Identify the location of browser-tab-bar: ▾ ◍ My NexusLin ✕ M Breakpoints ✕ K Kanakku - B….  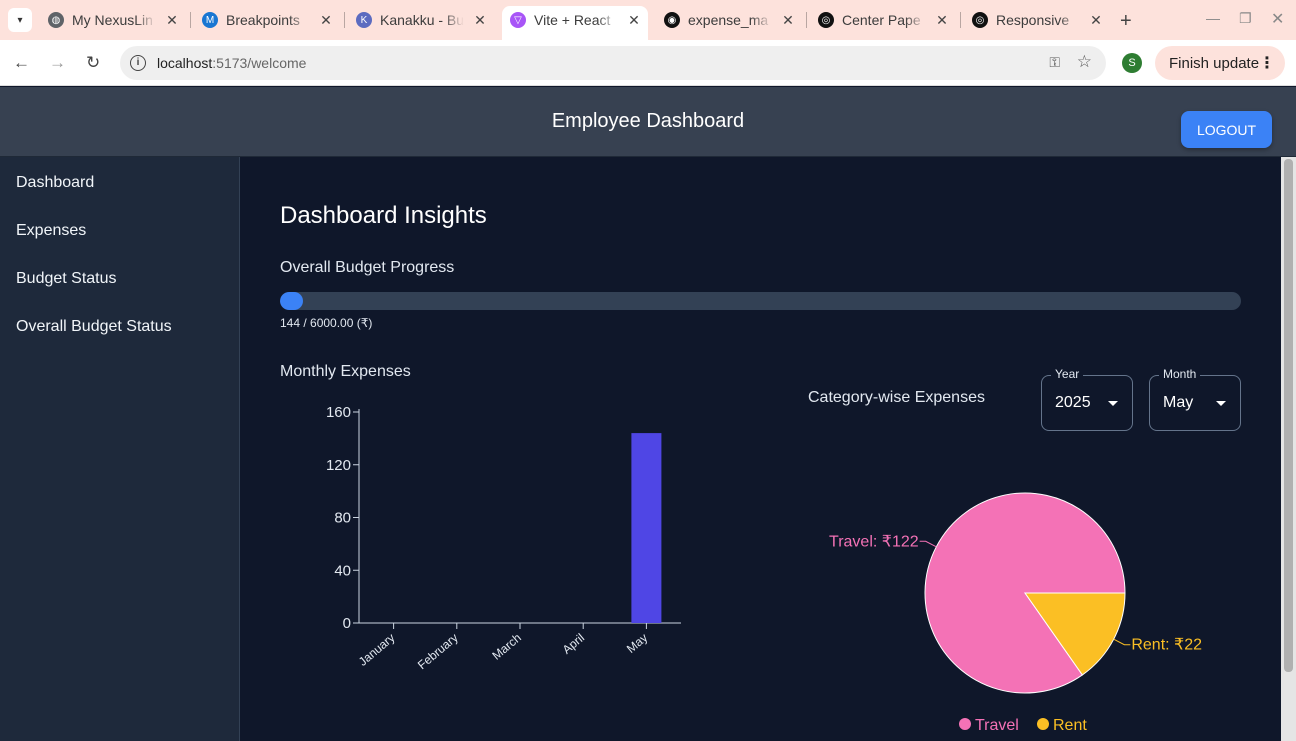
(648, 20).